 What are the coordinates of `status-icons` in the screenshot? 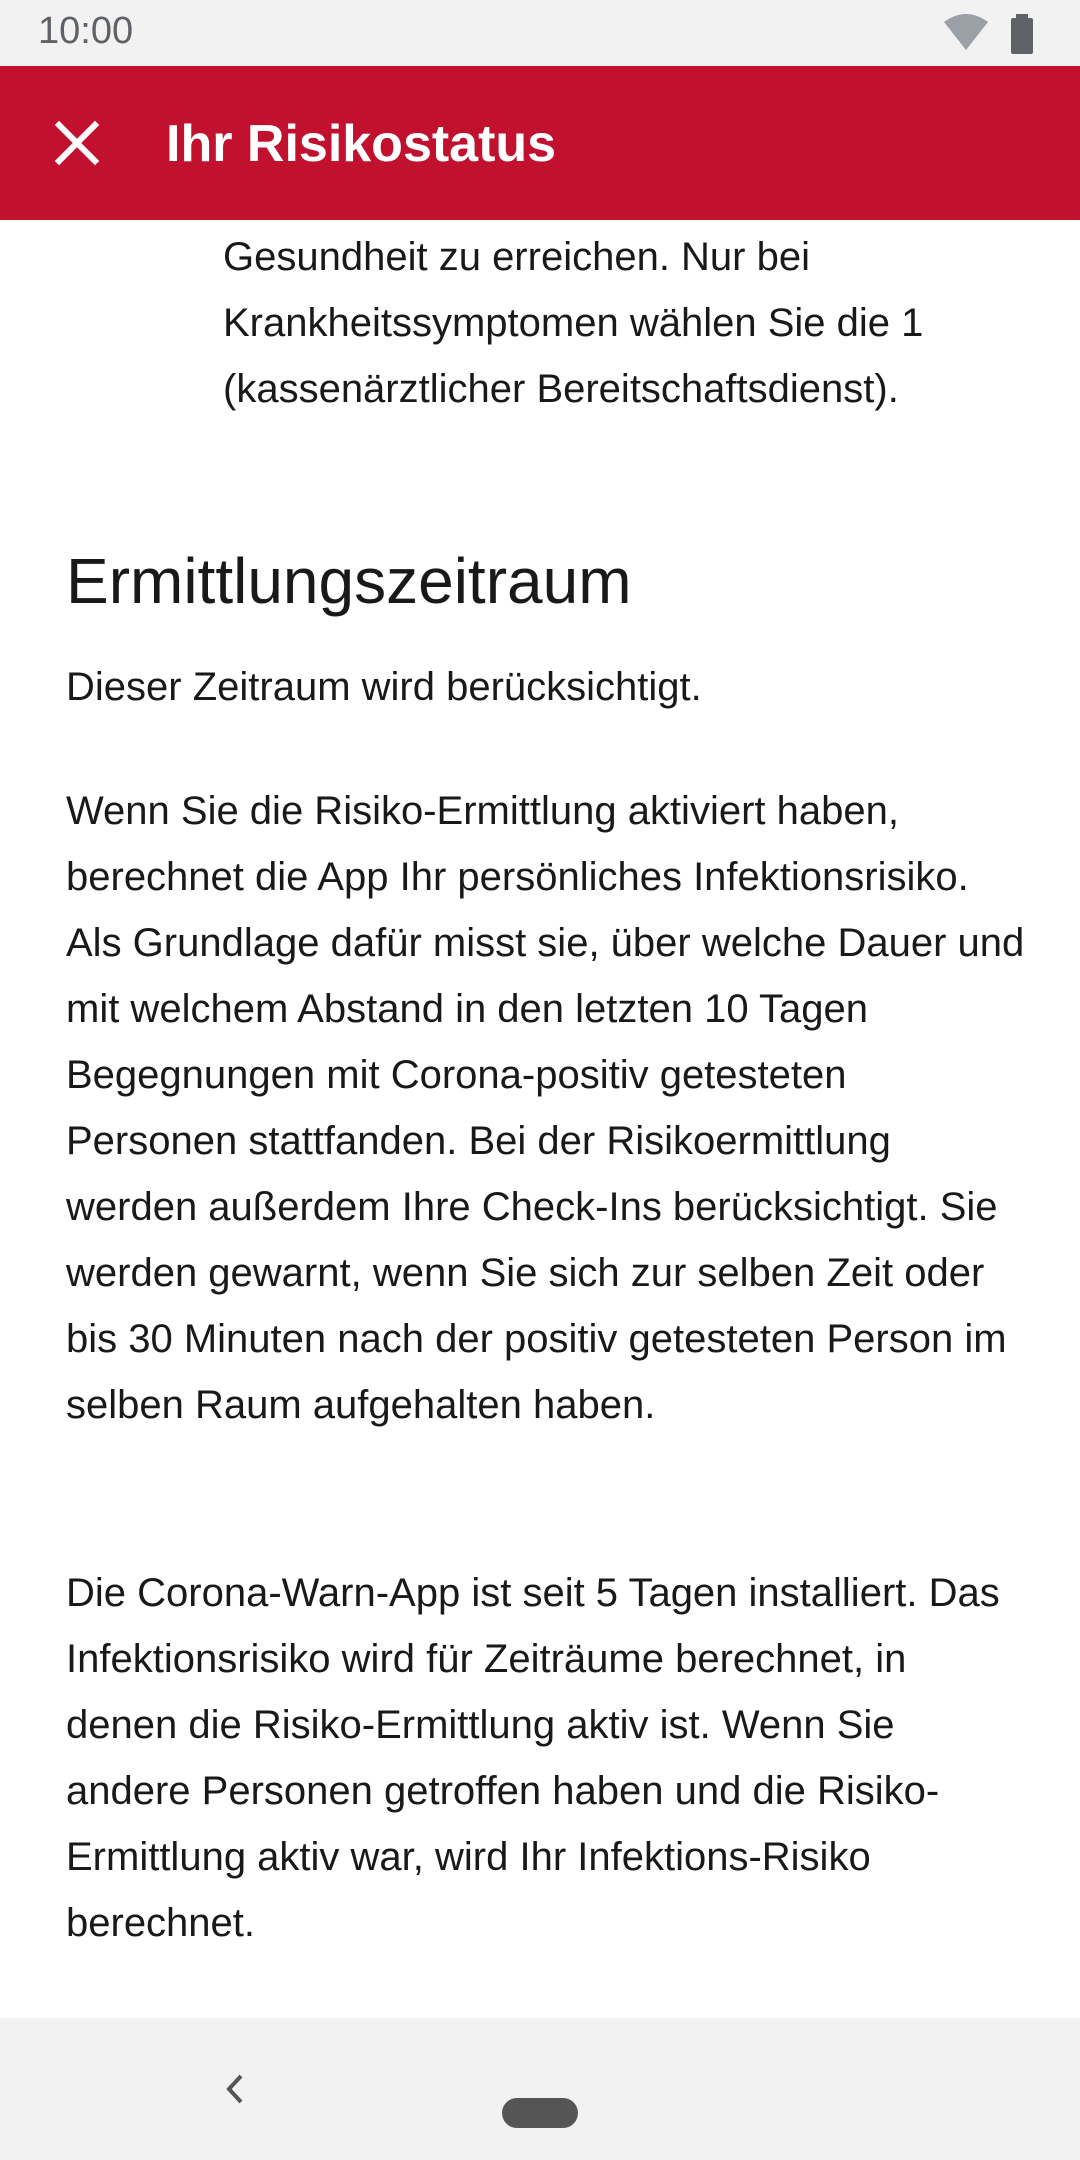 It's located at (993, 34).